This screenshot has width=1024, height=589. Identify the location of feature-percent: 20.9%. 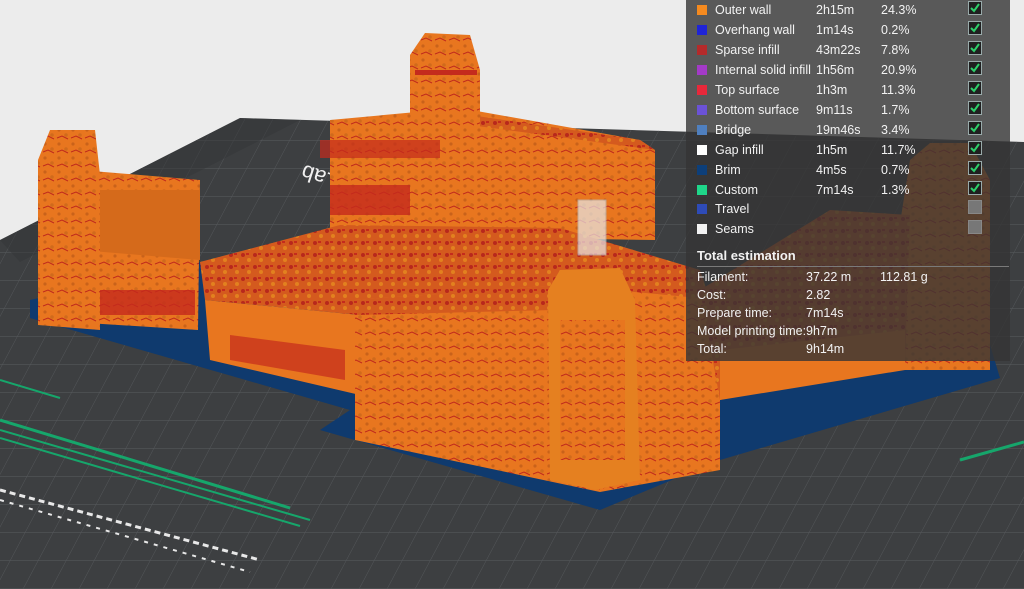
(899, 70).